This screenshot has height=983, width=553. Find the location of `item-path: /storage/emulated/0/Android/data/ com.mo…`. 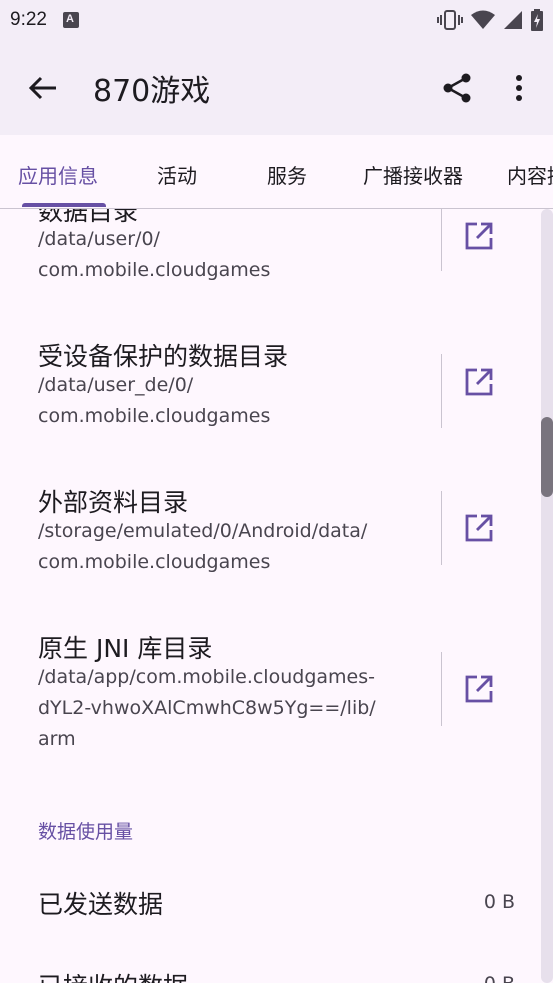

item-path: /storage/emulated/0/Android/data/ com.mo… is located at coordinates (223, 547).